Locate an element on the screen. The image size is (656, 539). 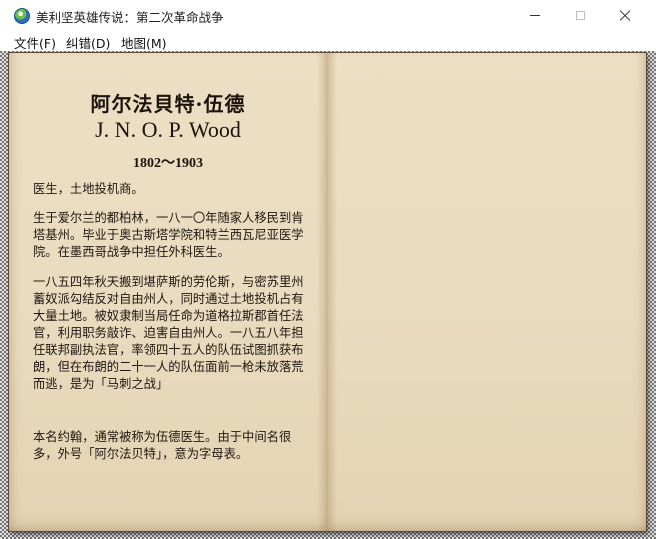
minimize-icon is located at coordinates (535, 15).